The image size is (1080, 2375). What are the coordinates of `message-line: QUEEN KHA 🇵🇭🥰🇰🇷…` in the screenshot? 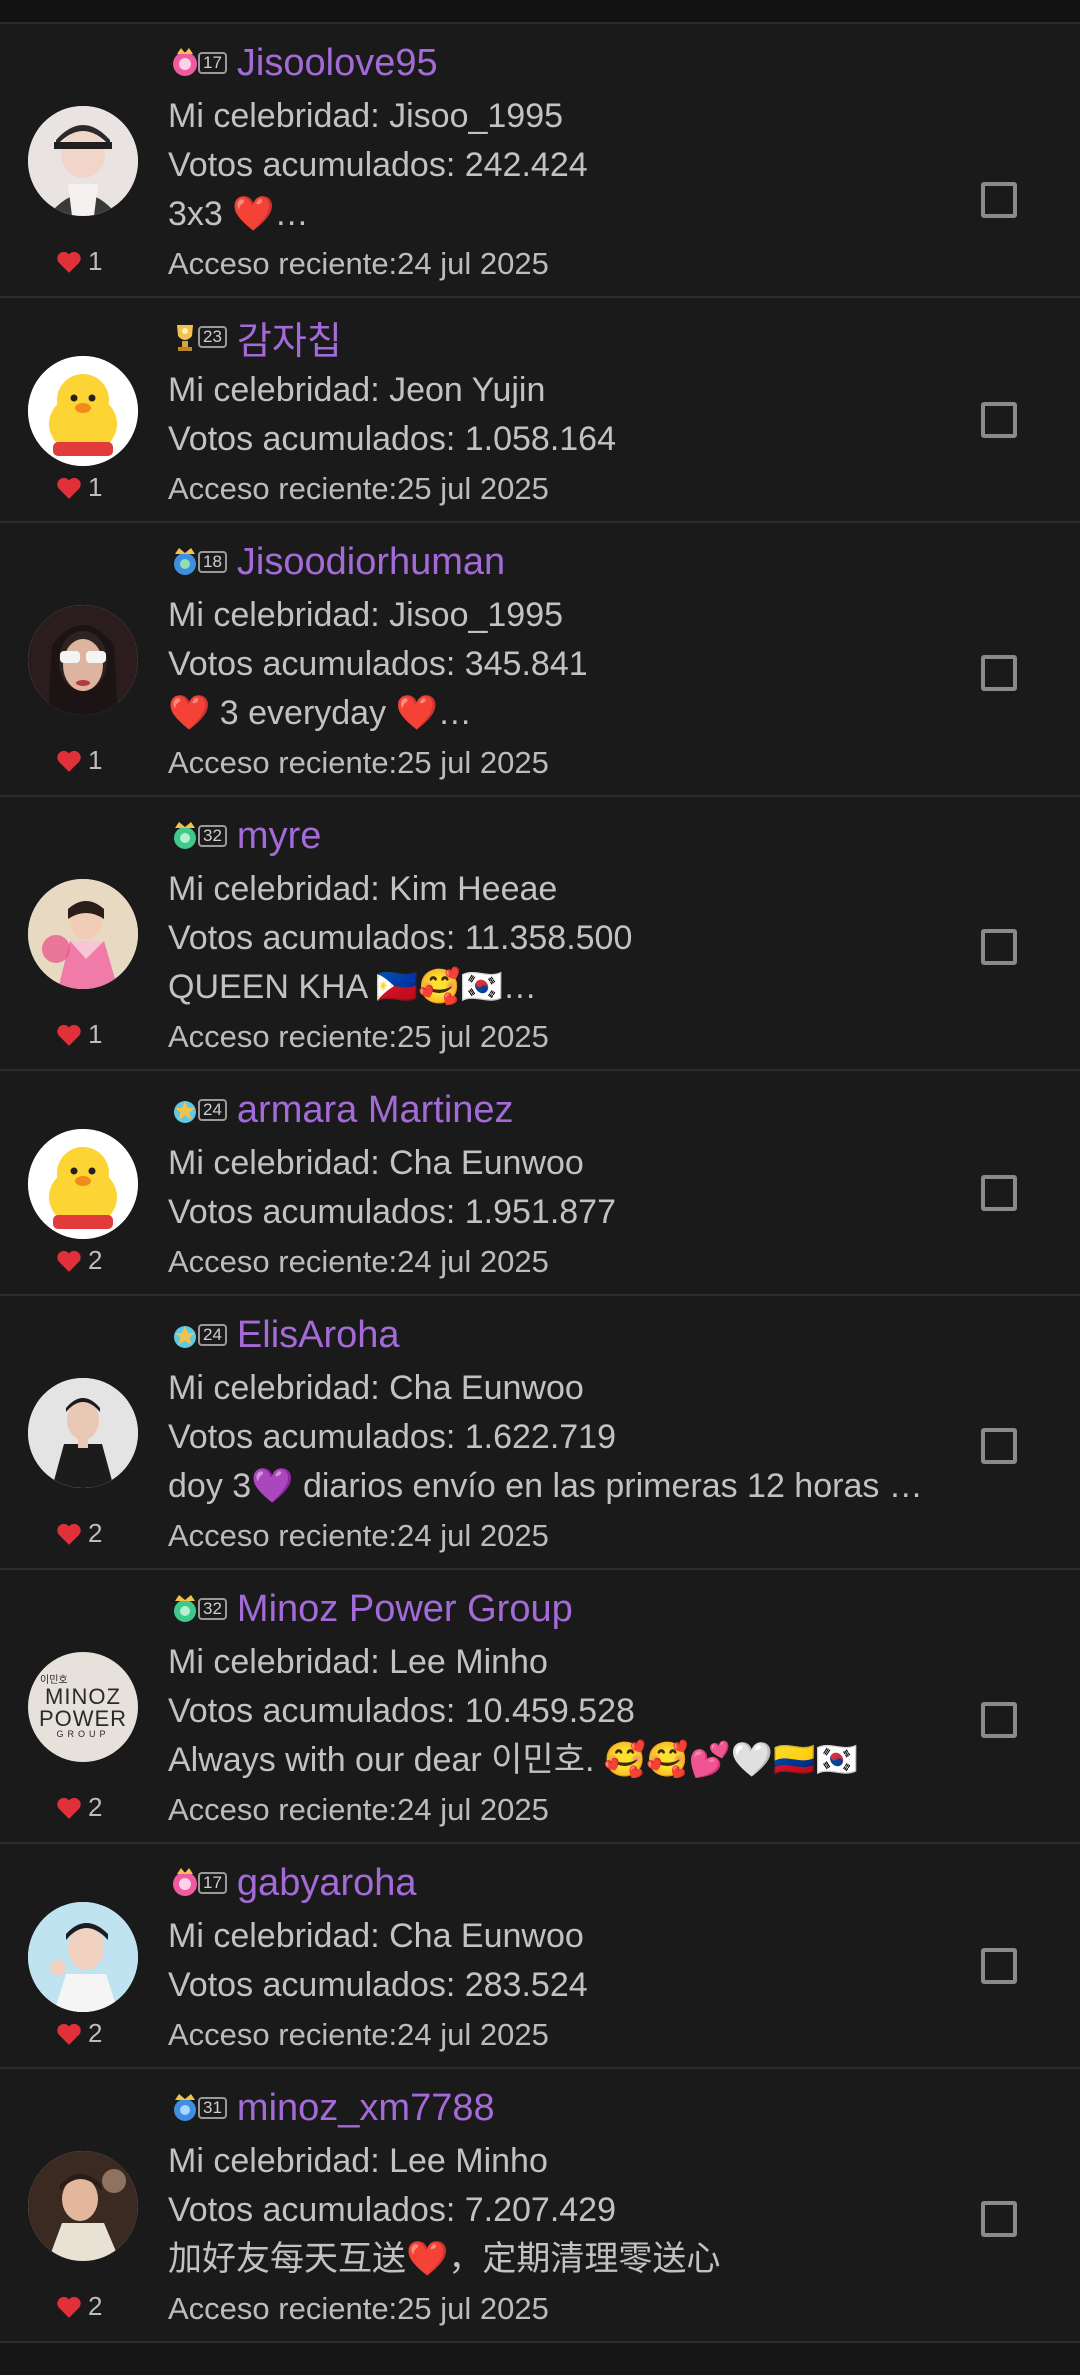 It's located at (352, 987).